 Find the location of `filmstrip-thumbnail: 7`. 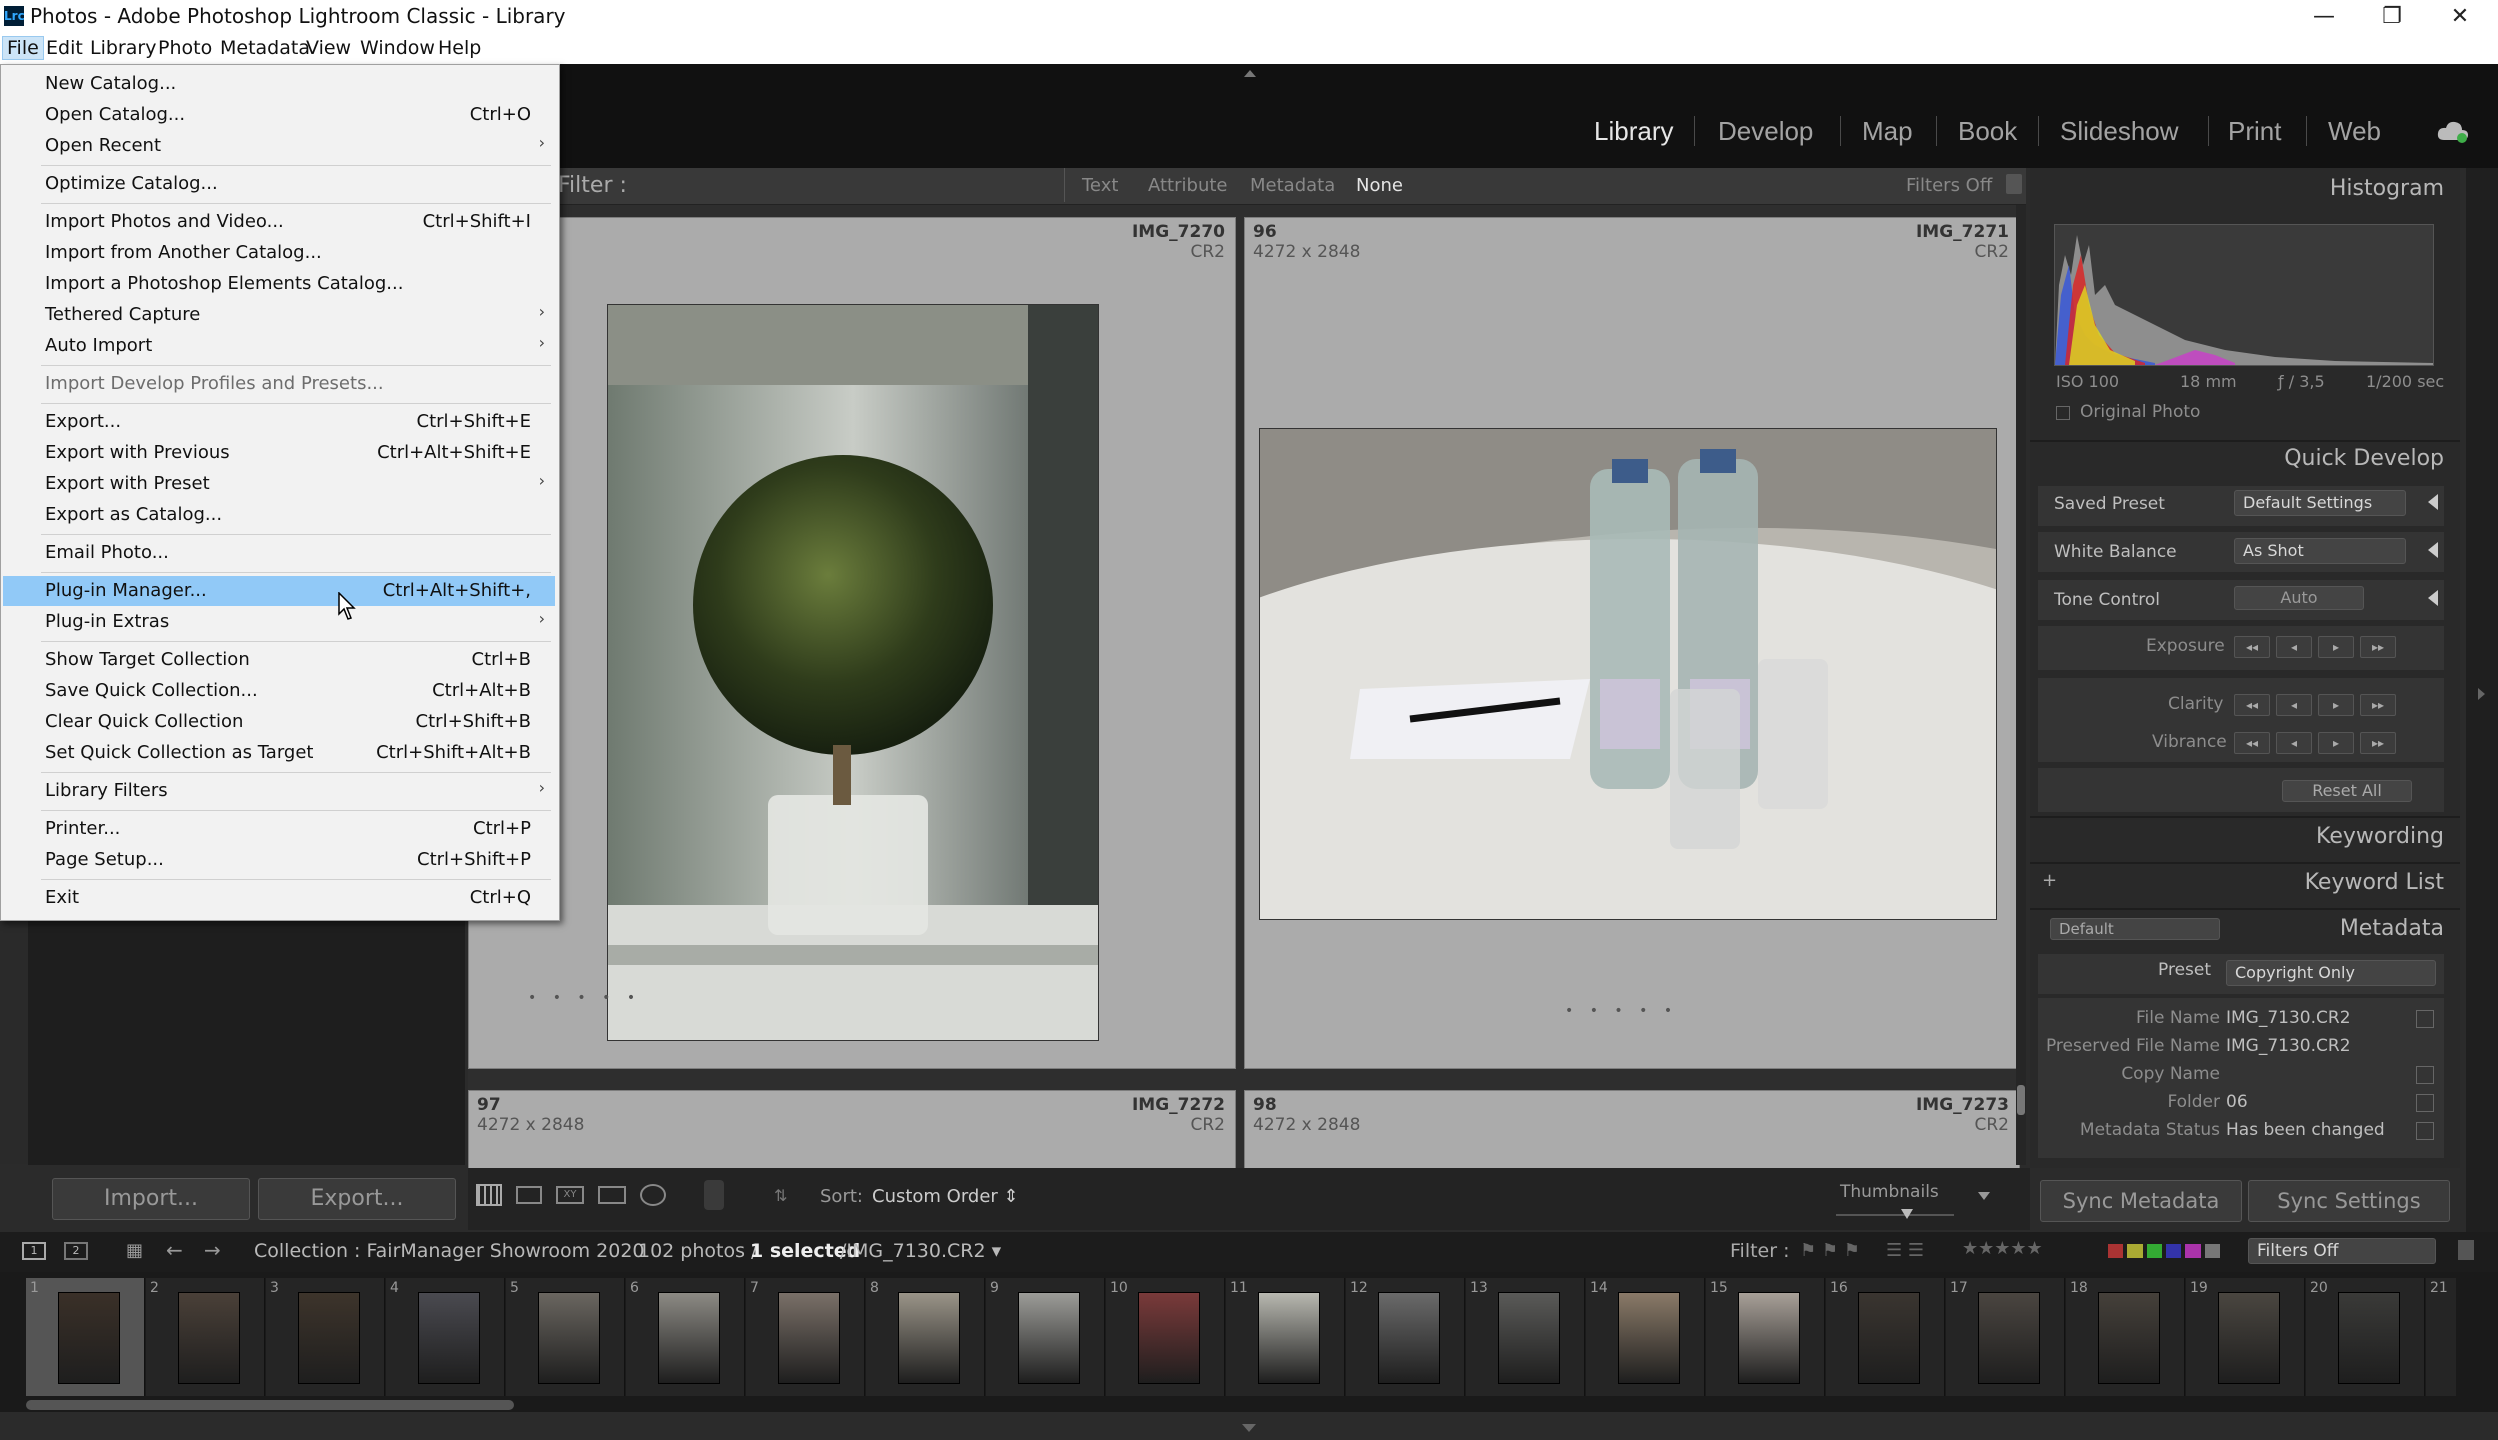

filmstrip-thumbnail: 7 is located at coordinates (805, 1337).